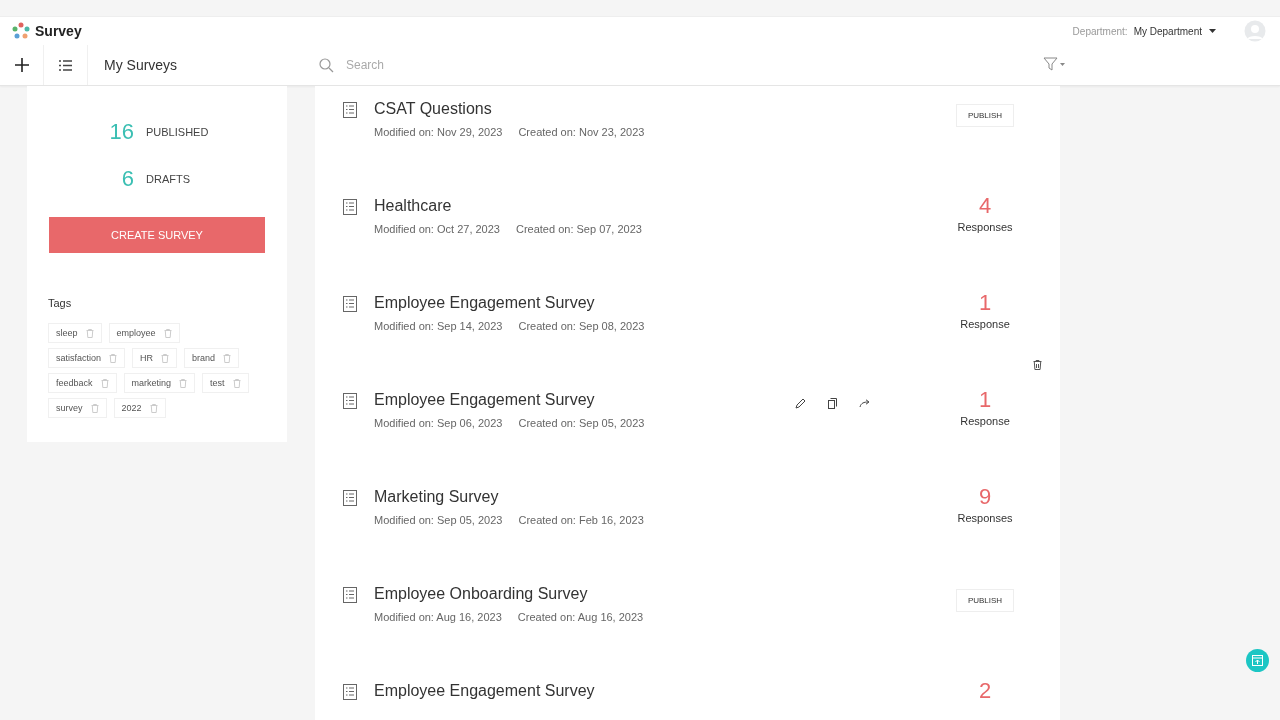  I want to click on page-title: My Surveys, so click(141, 65).